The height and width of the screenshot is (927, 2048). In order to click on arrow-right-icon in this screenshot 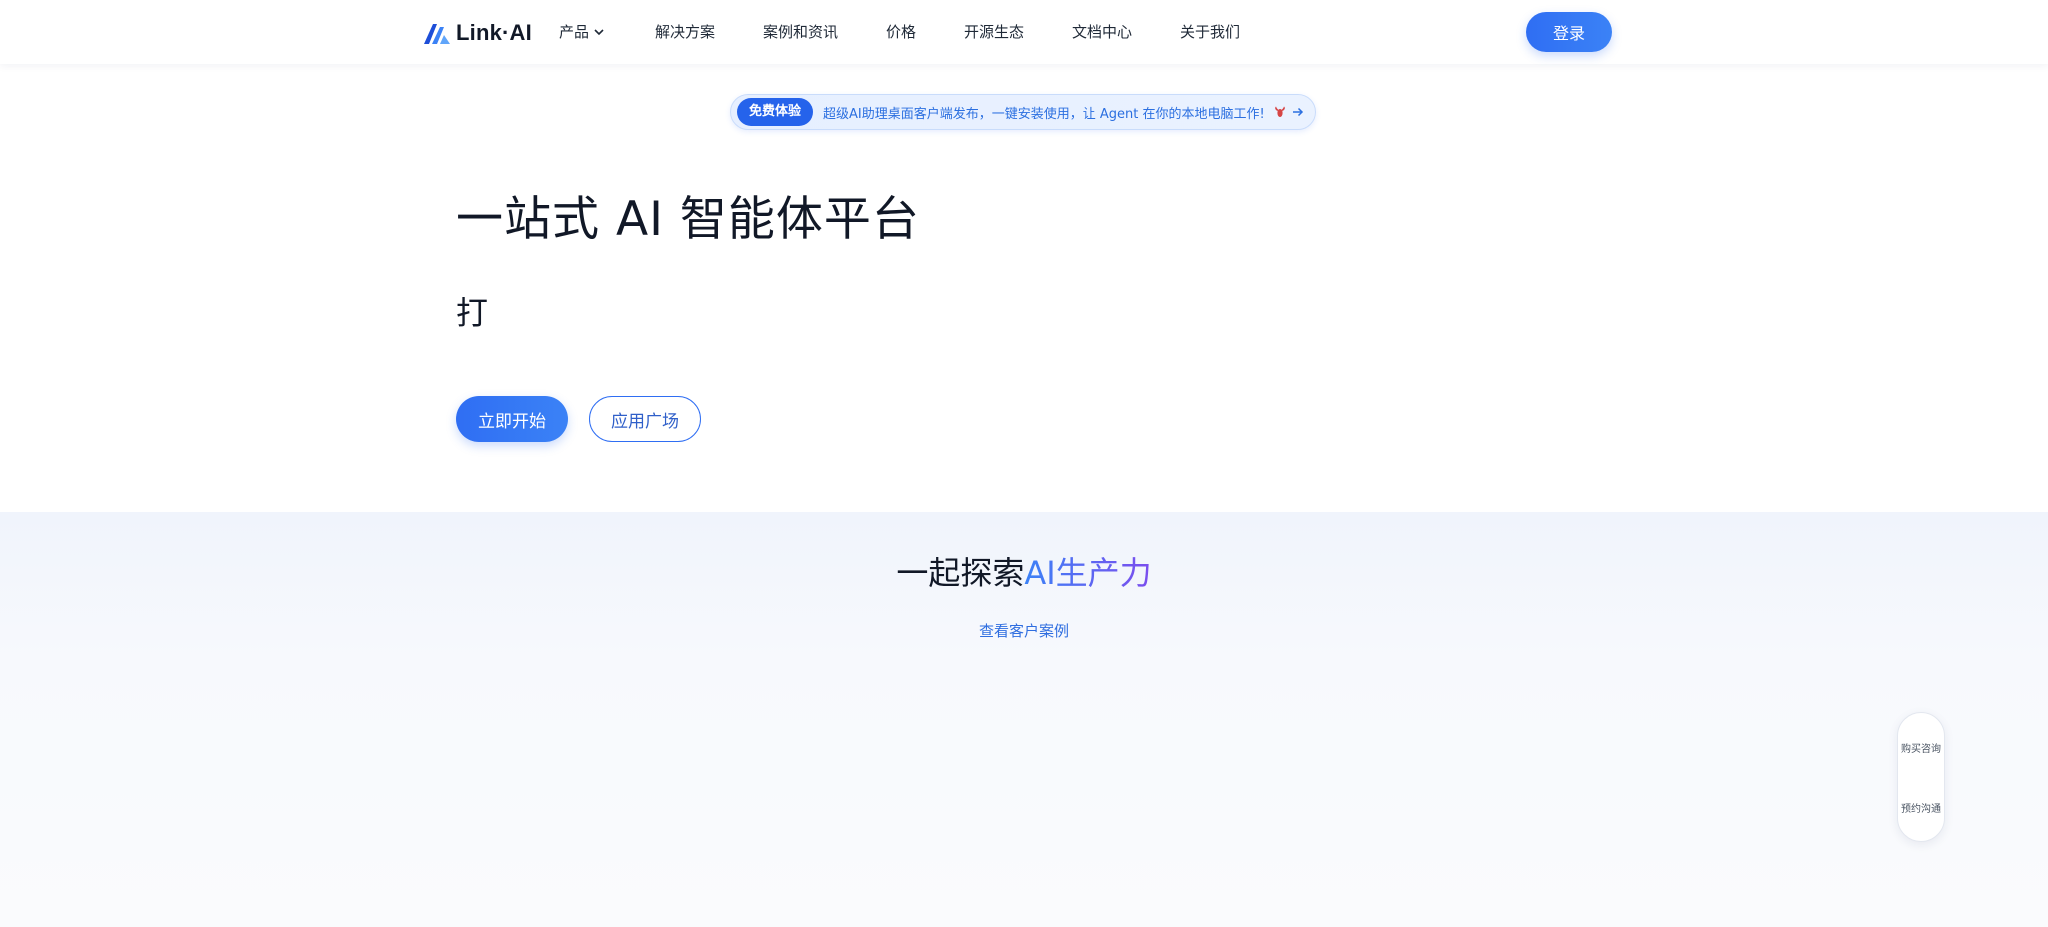, I will do `click(1297, 112)`.